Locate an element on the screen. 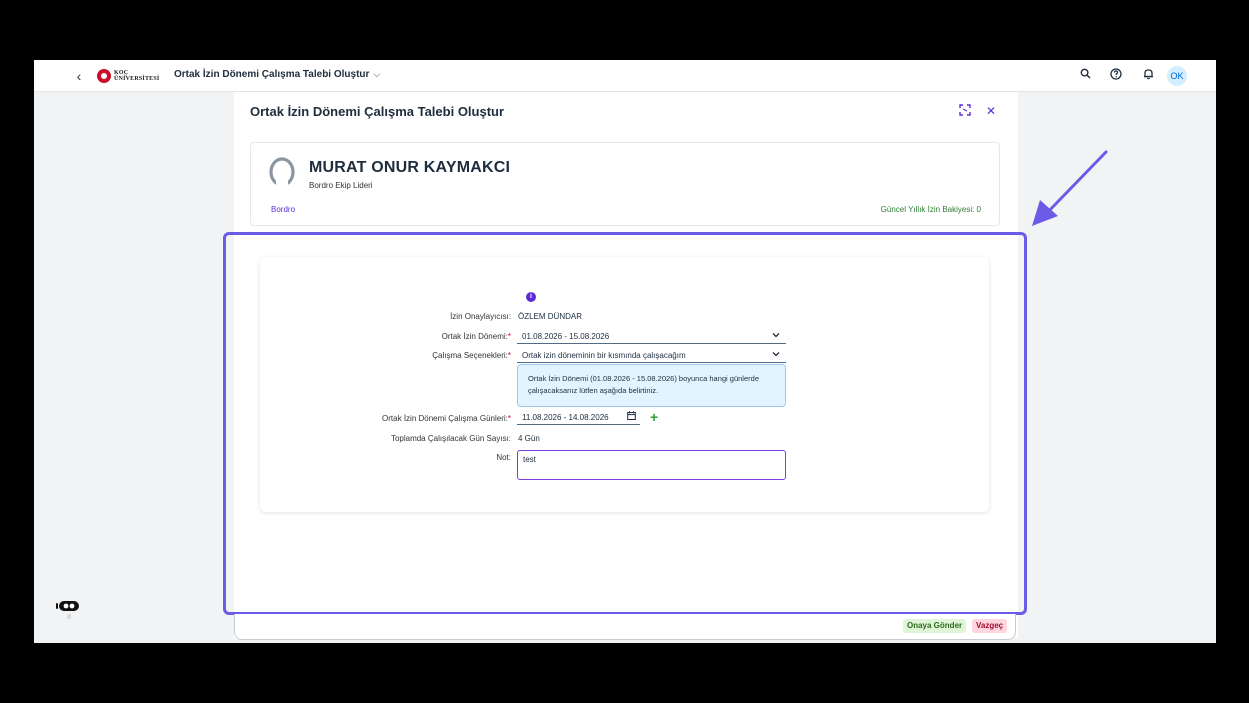  university-logo: KOÇ ÜNİVERSİTESİ is located at coordinates (128, 76).